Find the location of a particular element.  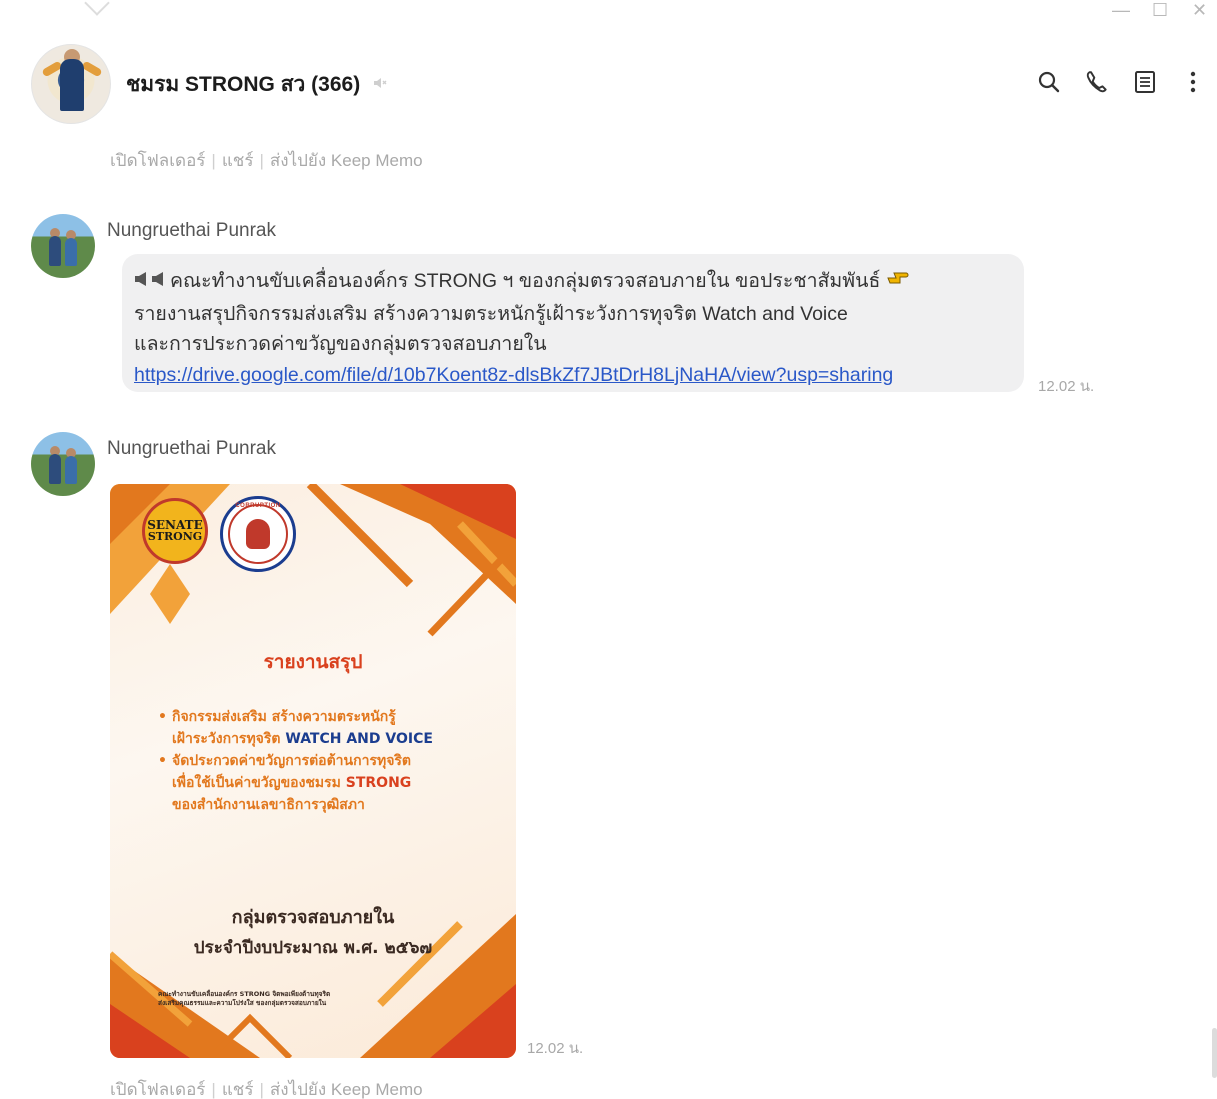

chat-header: ชมรม STRONG สว (366) is located at coordinates (608, 84).